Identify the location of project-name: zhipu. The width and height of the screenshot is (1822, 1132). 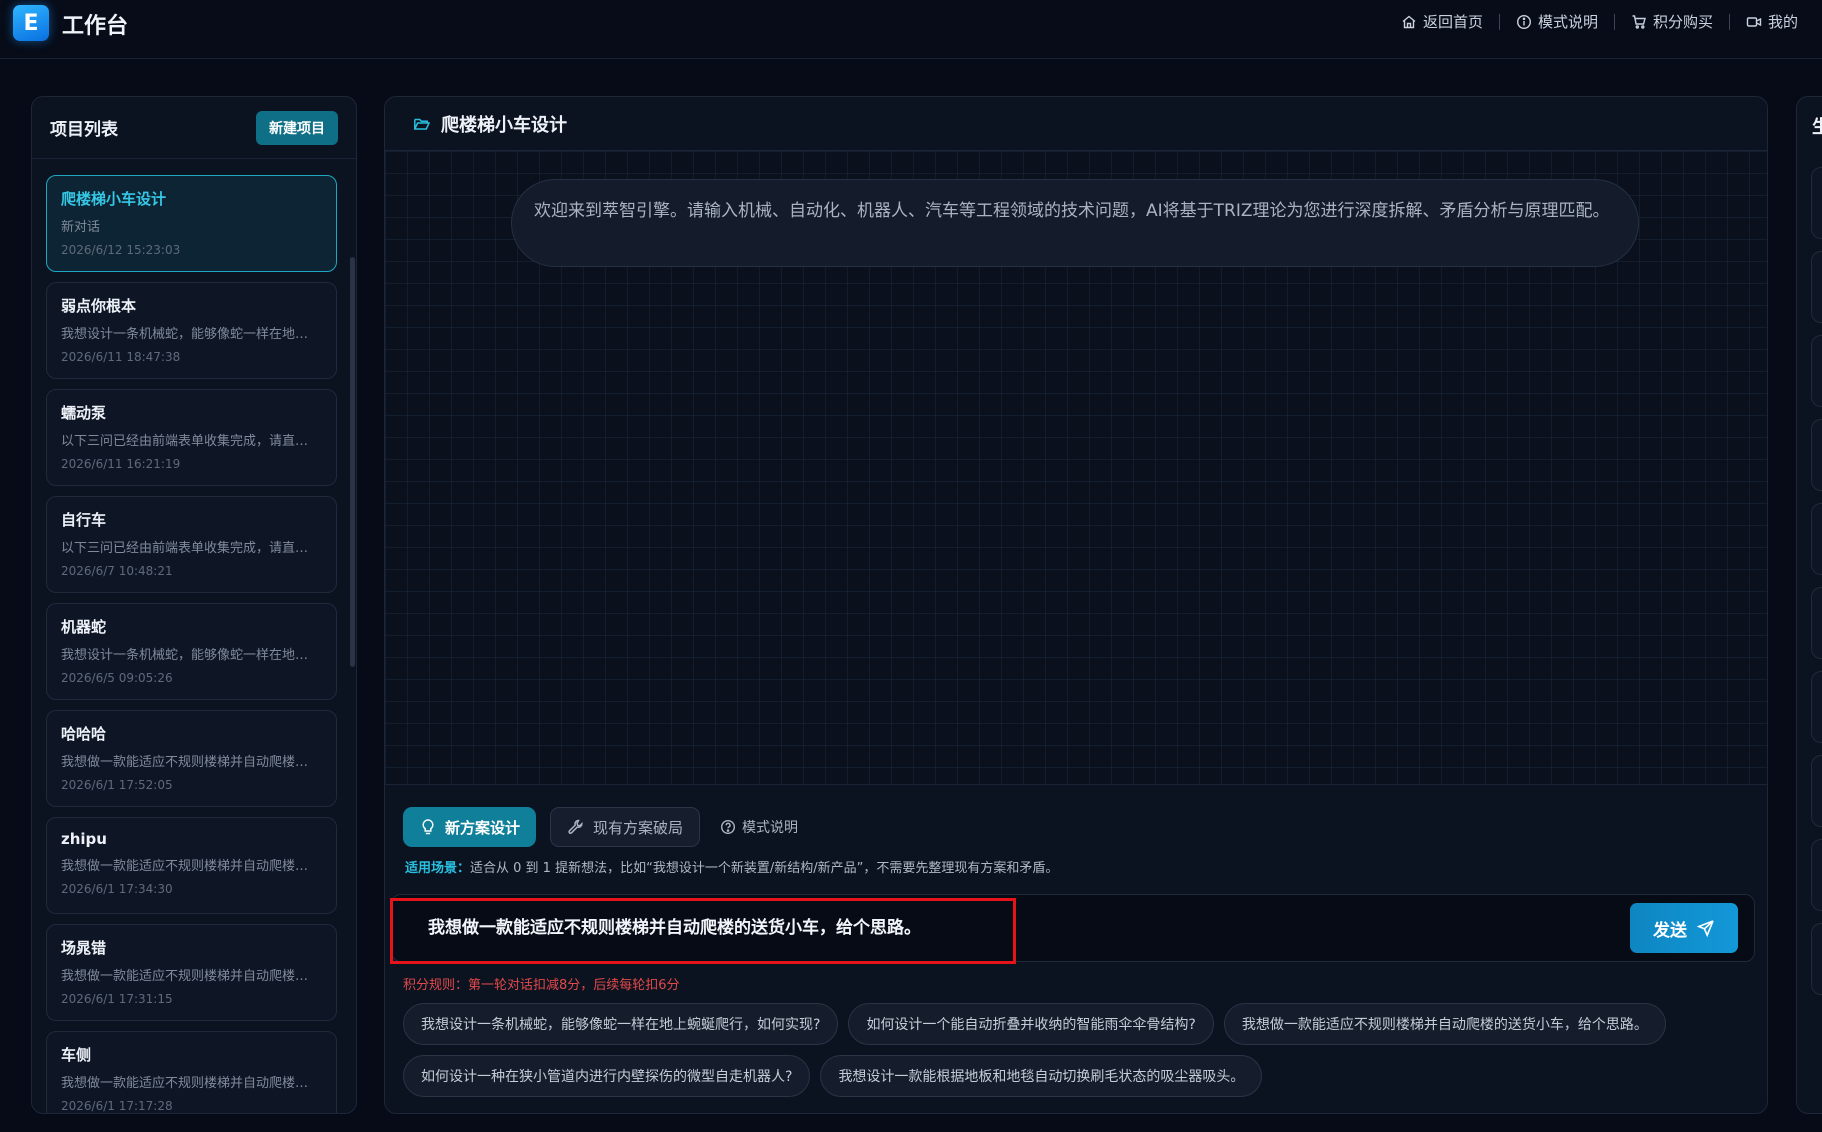
(84, 839).